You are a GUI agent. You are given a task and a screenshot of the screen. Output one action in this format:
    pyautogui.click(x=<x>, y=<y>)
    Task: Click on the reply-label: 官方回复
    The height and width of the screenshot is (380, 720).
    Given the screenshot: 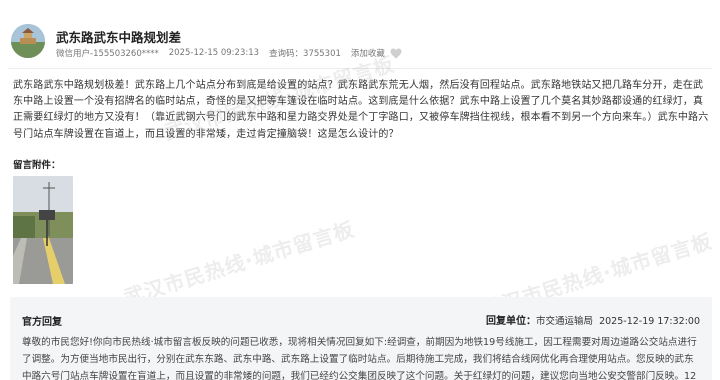 What is the action you would take?
    pyautogui.click(x=42, y=322)
    